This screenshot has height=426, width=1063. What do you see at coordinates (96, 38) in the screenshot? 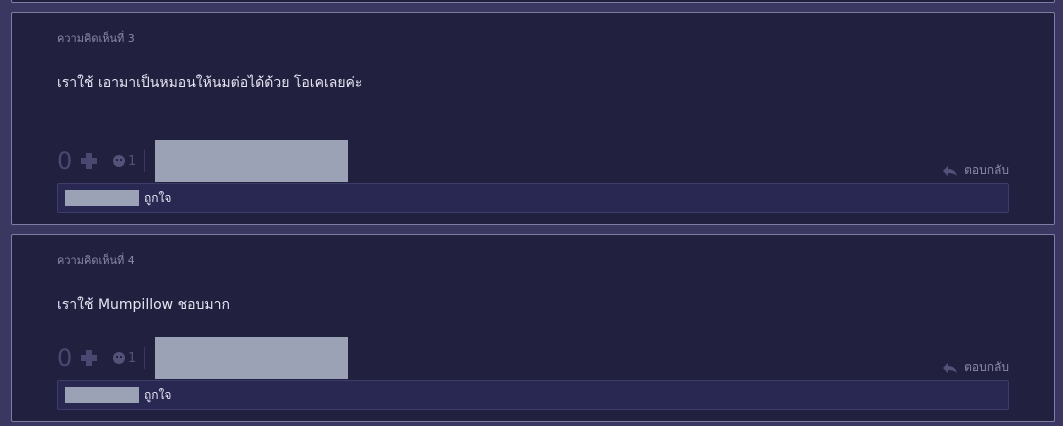
I see `comment-number: ความคิดเห็นที่ 3` at bounding box center [96, 38].